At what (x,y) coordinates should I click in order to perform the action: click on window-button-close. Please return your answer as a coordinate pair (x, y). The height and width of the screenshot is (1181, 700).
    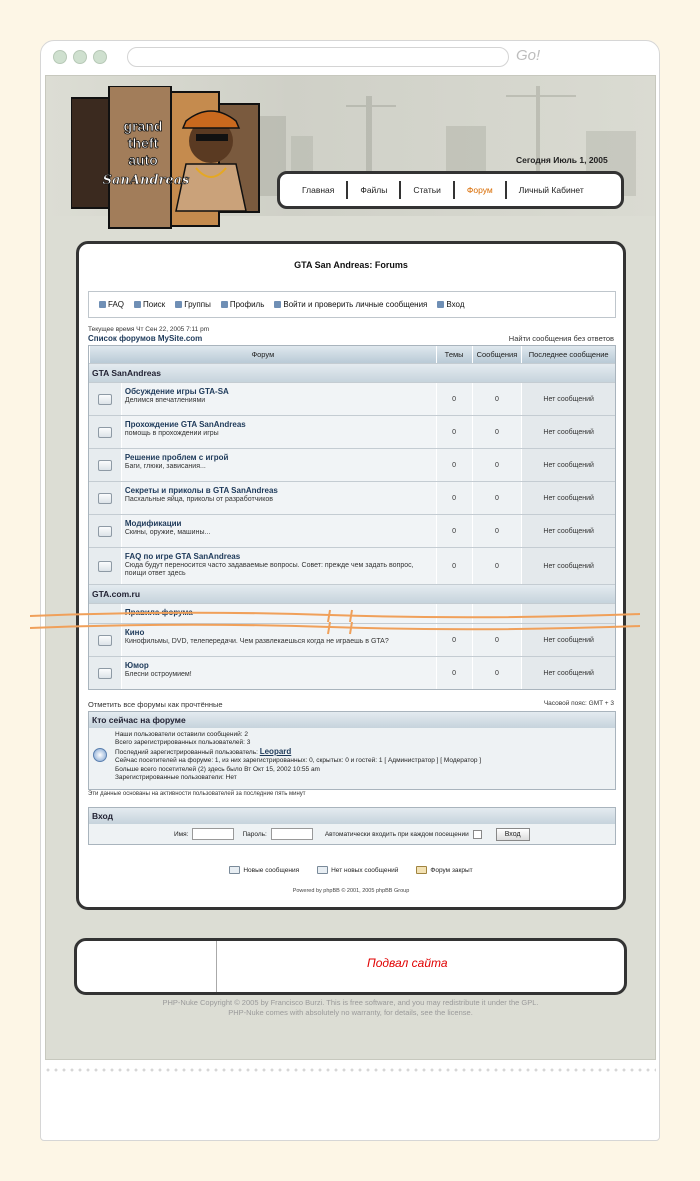
    Looking at the image, I should click on (60, 57).